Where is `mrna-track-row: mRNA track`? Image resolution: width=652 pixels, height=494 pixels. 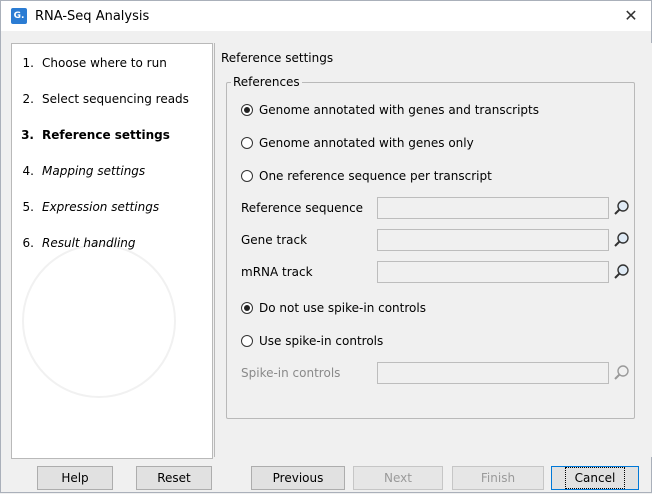 mrna-track-row: mRNA track is located at coordinates (436, 273).